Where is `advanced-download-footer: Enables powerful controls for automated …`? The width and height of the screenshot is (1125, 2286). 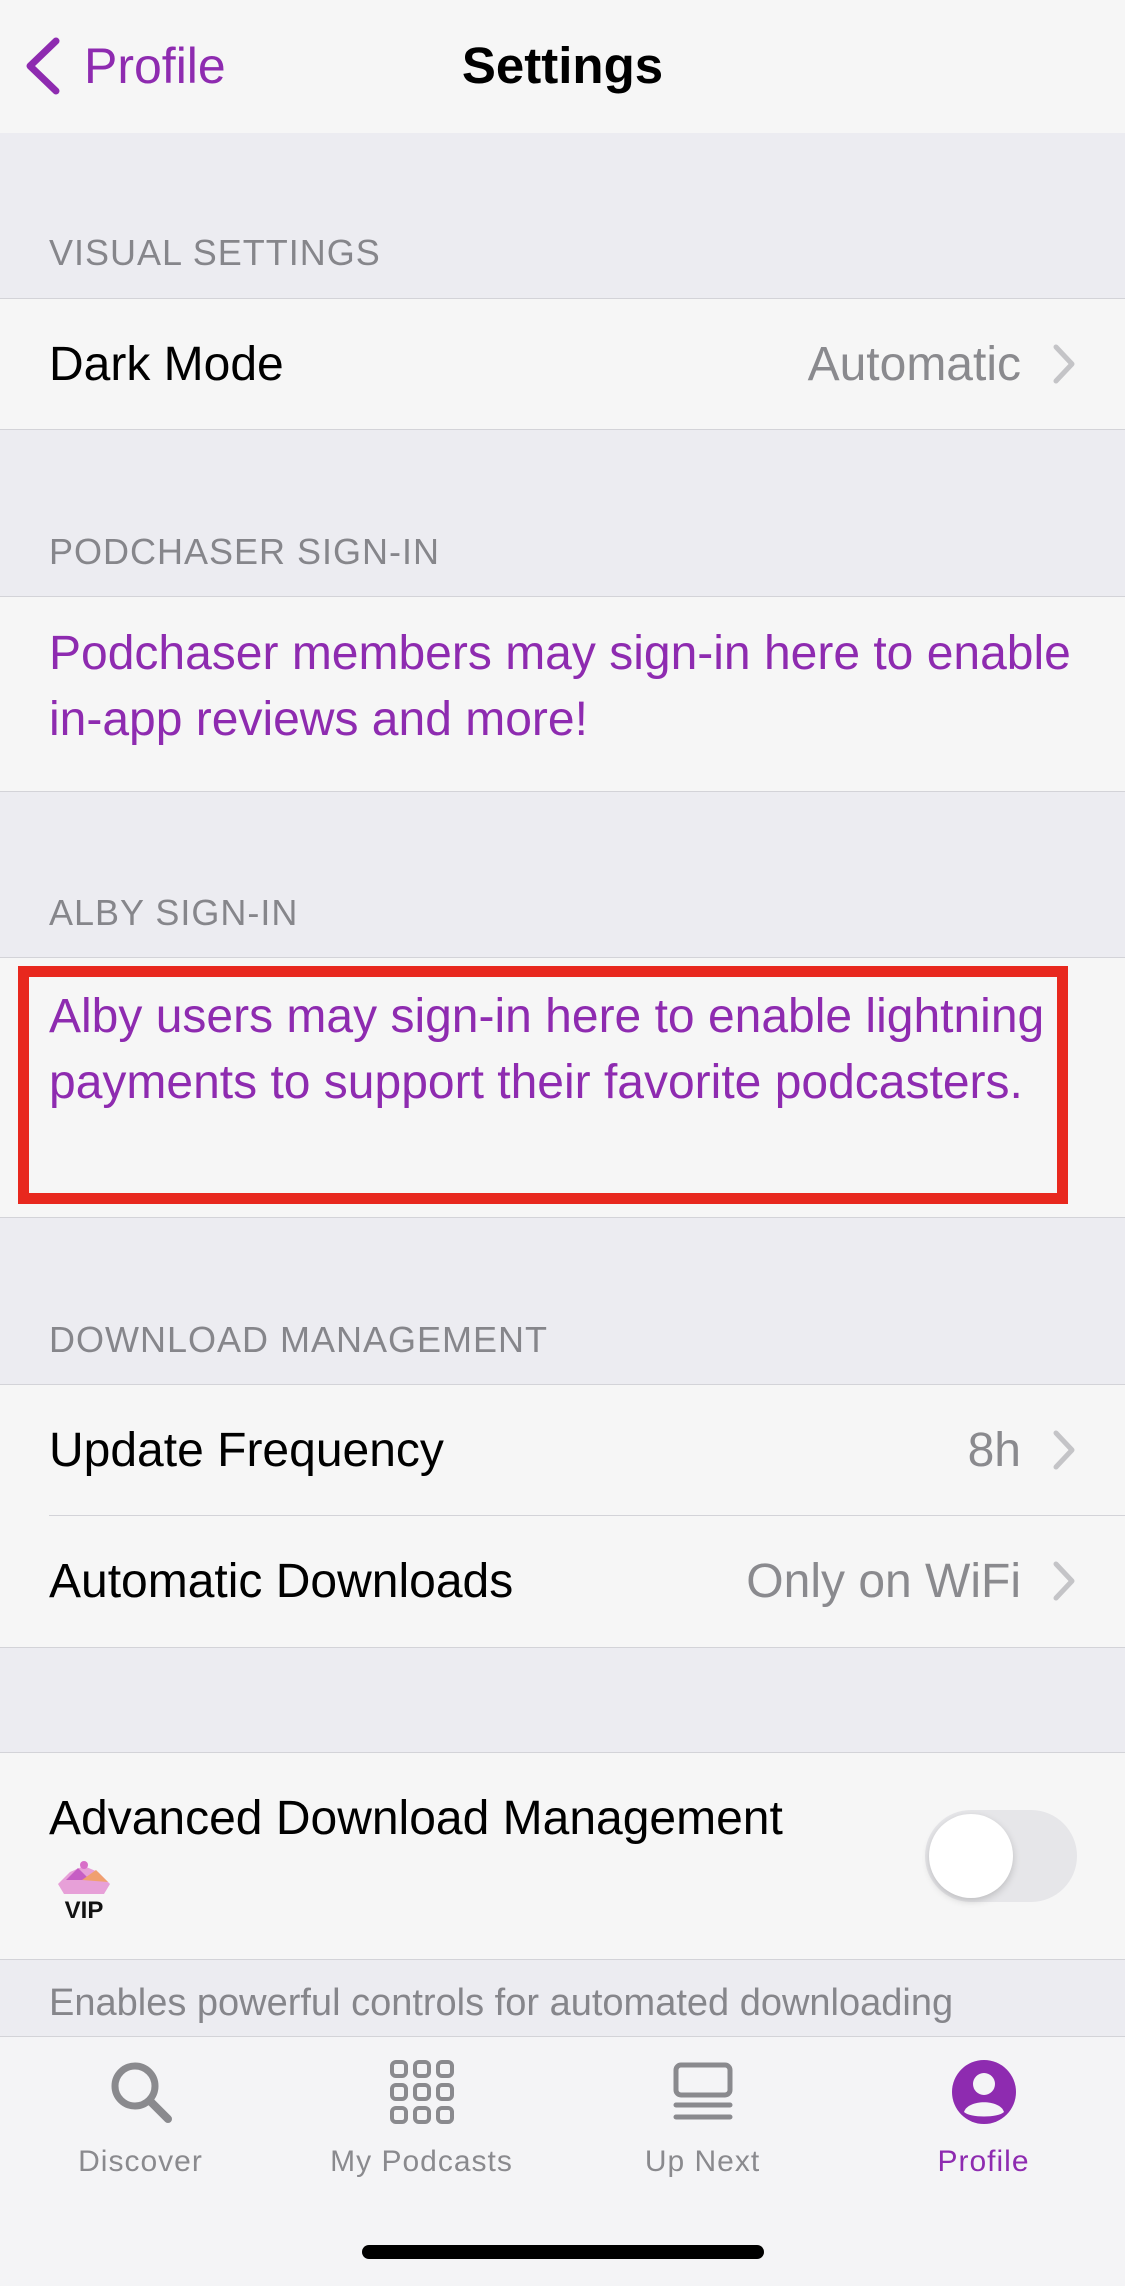 advanced-download-footer: Enables powerful controls for automated … is located at coordinates (501, 2003).